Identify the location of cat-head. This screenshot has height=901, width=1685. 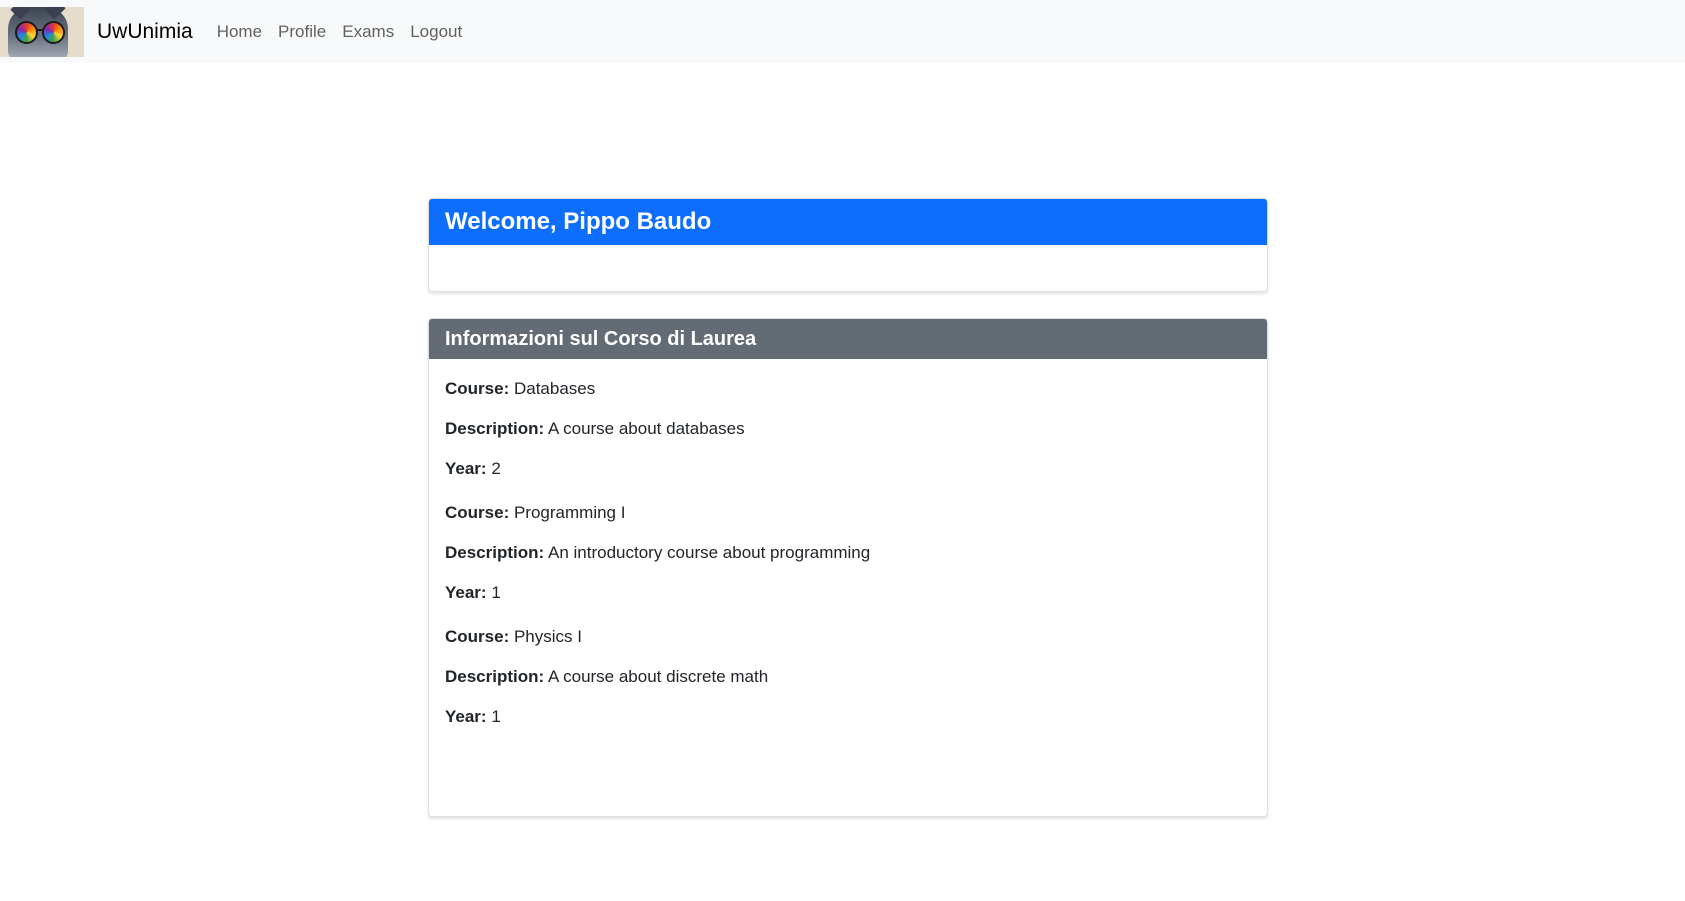
(38, 31).